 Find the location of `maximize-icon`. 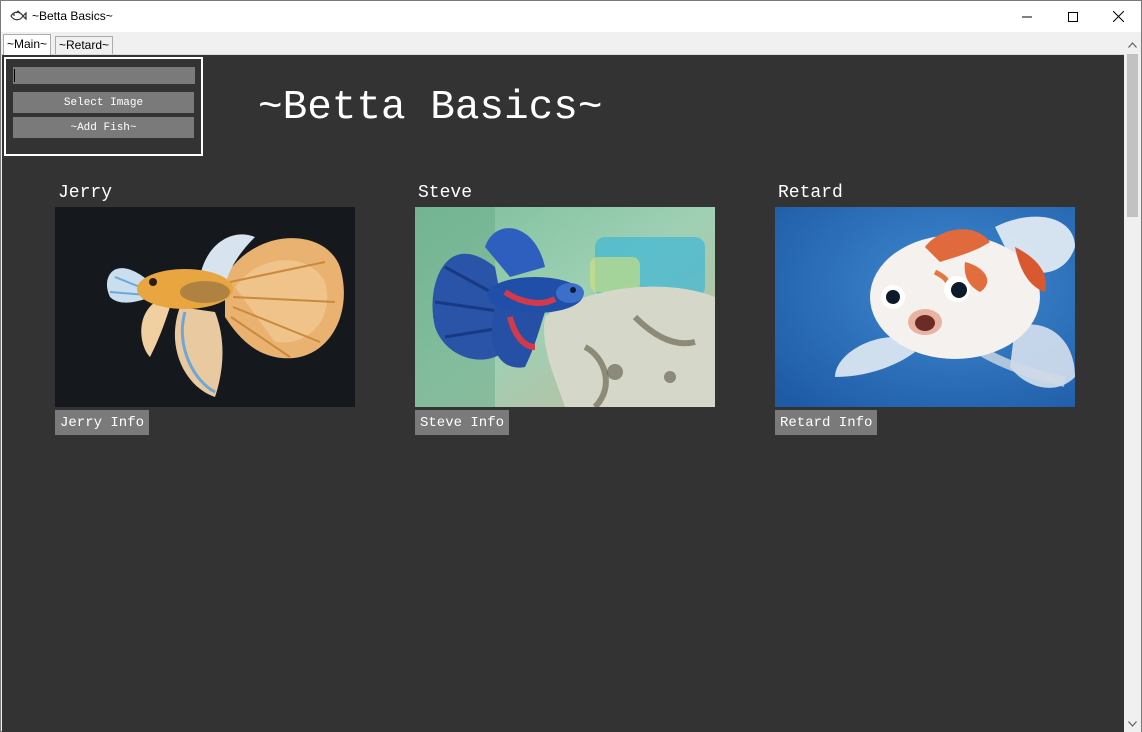

maximize-icon is located at coordinates (1073, 16).